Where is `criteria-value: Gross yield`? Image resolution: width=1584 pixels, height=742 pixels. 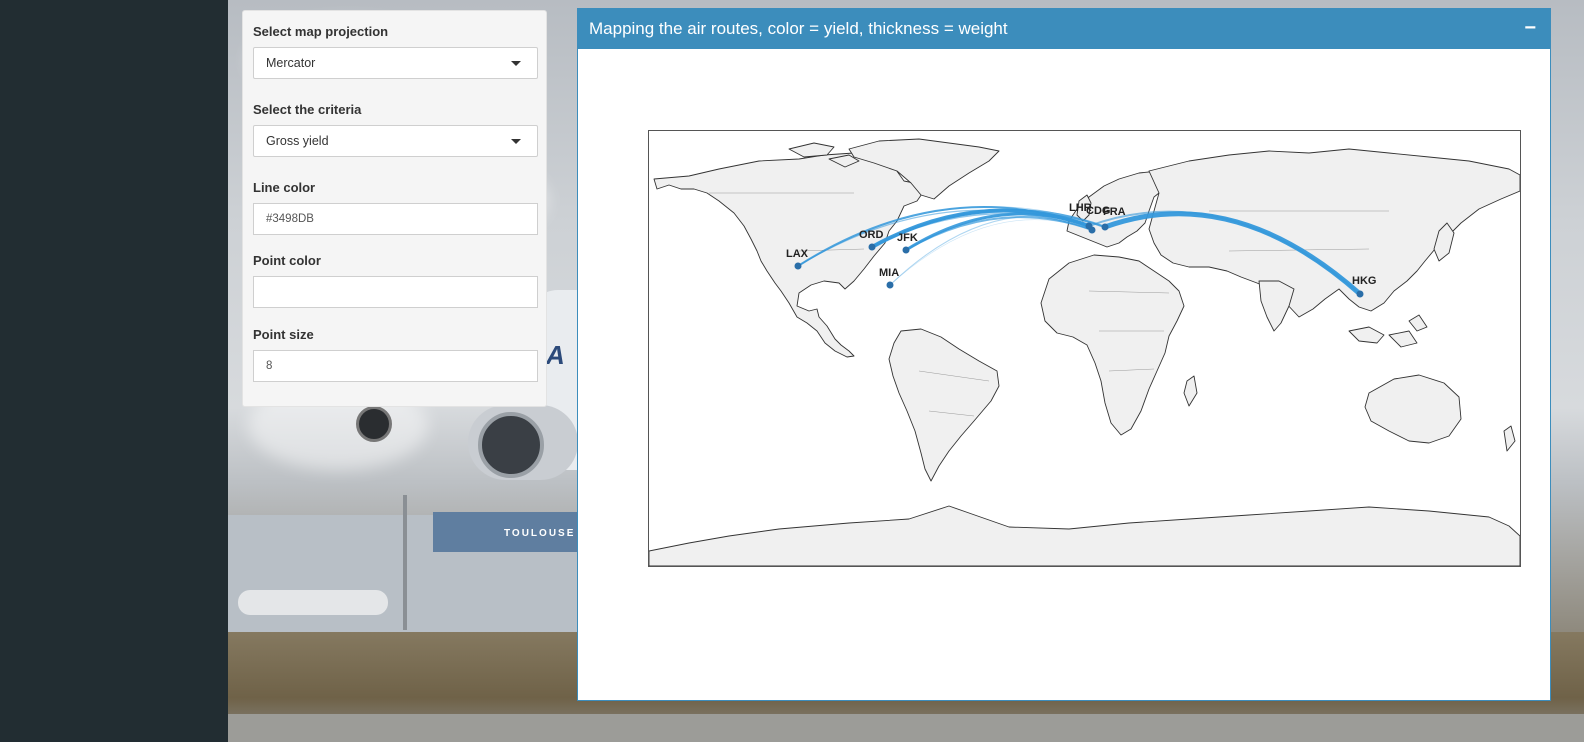 criteria-value: Gross yield is located at coordinates (297, 141).